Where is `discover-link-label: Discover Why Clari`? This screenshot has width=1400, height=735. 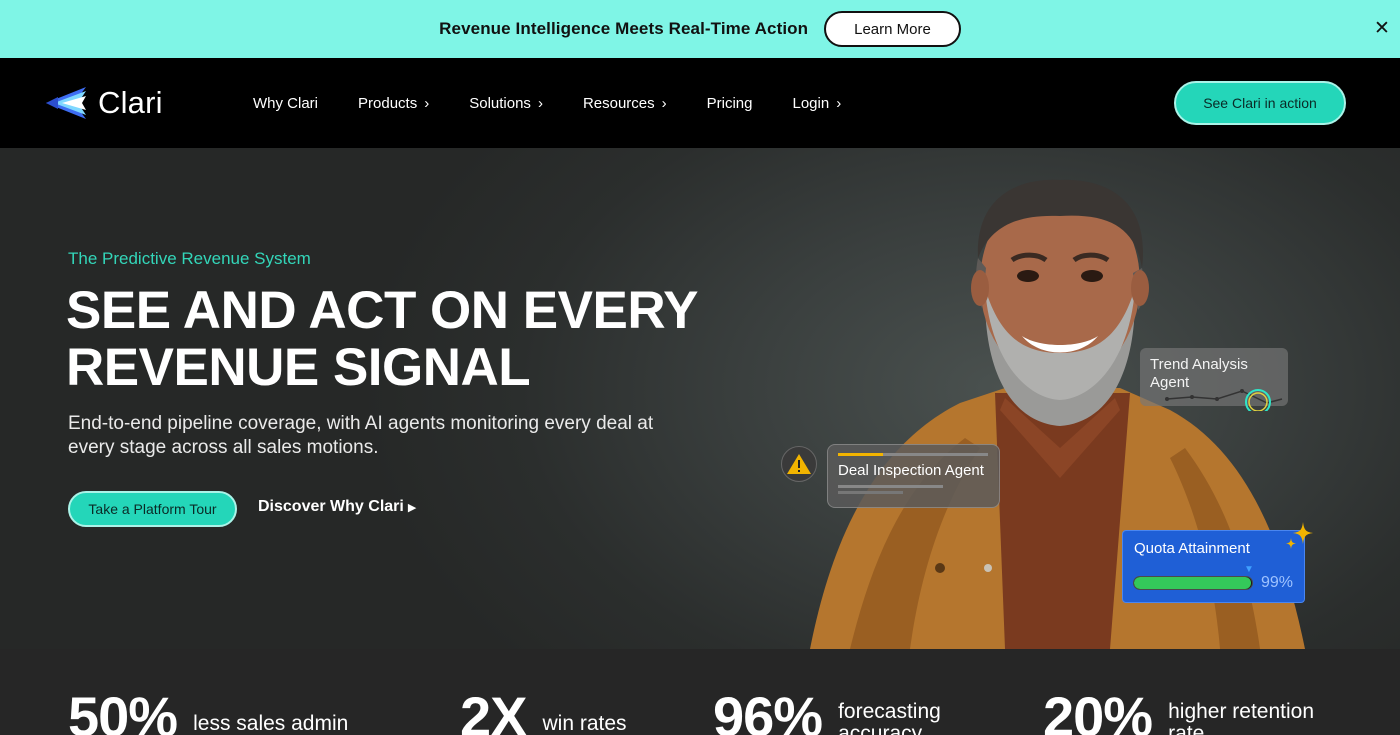
discover-link-label: Discover Why Clari is located at coordinates (331, 506).